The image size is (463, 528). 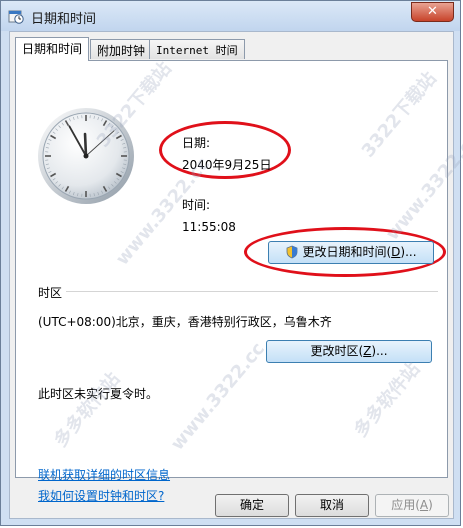 I want to click on window-title: 日期和时间, so click(x=64, y=19).